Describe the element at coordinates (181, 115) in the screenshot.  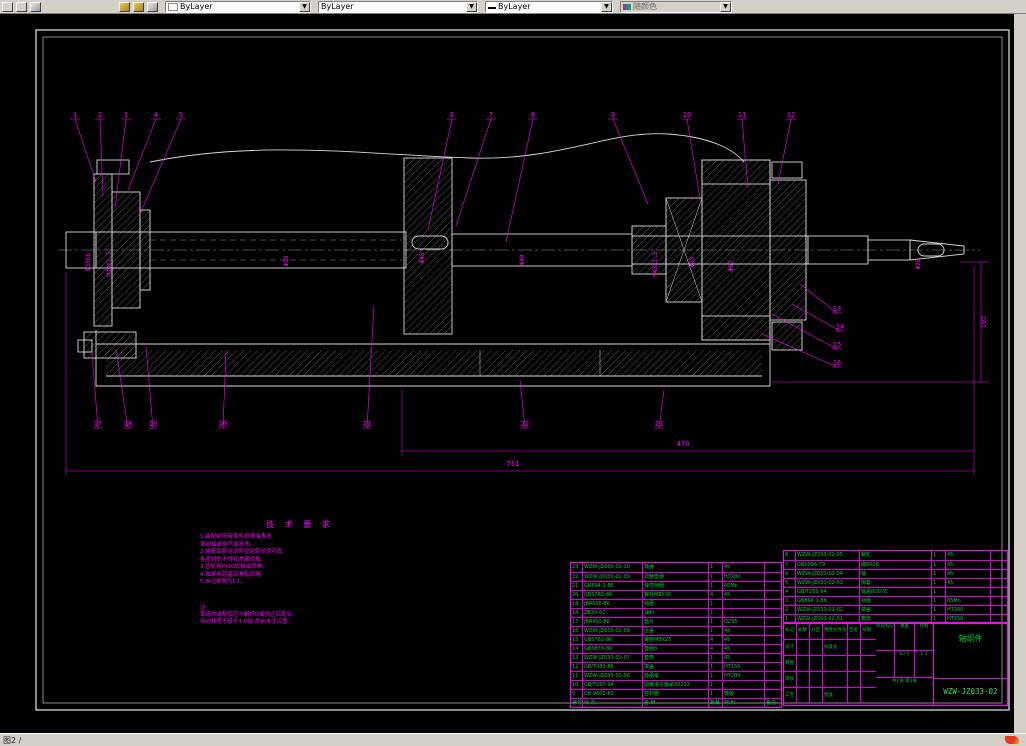
I see `callout-number: 5` at that location.